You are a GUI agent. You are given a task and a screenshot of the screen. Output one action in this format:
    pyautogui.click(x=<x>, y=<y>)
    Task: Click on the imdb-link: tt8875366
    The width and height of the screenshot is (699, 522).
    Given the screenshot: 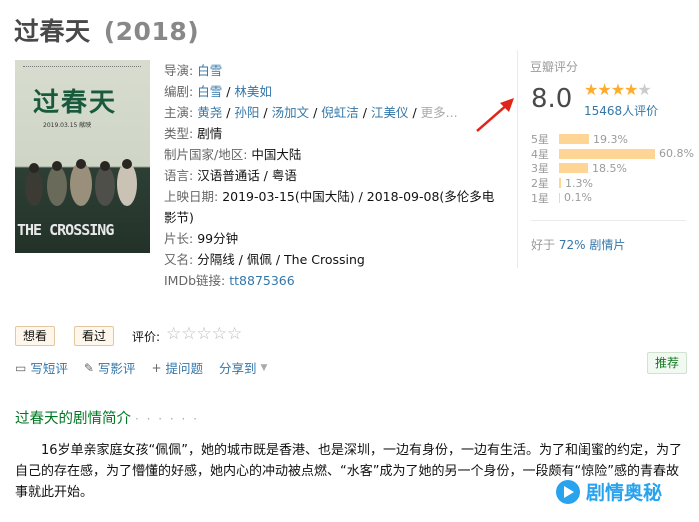 What is the action you would take?
    pyautogui.click(x=261, y=280)
    